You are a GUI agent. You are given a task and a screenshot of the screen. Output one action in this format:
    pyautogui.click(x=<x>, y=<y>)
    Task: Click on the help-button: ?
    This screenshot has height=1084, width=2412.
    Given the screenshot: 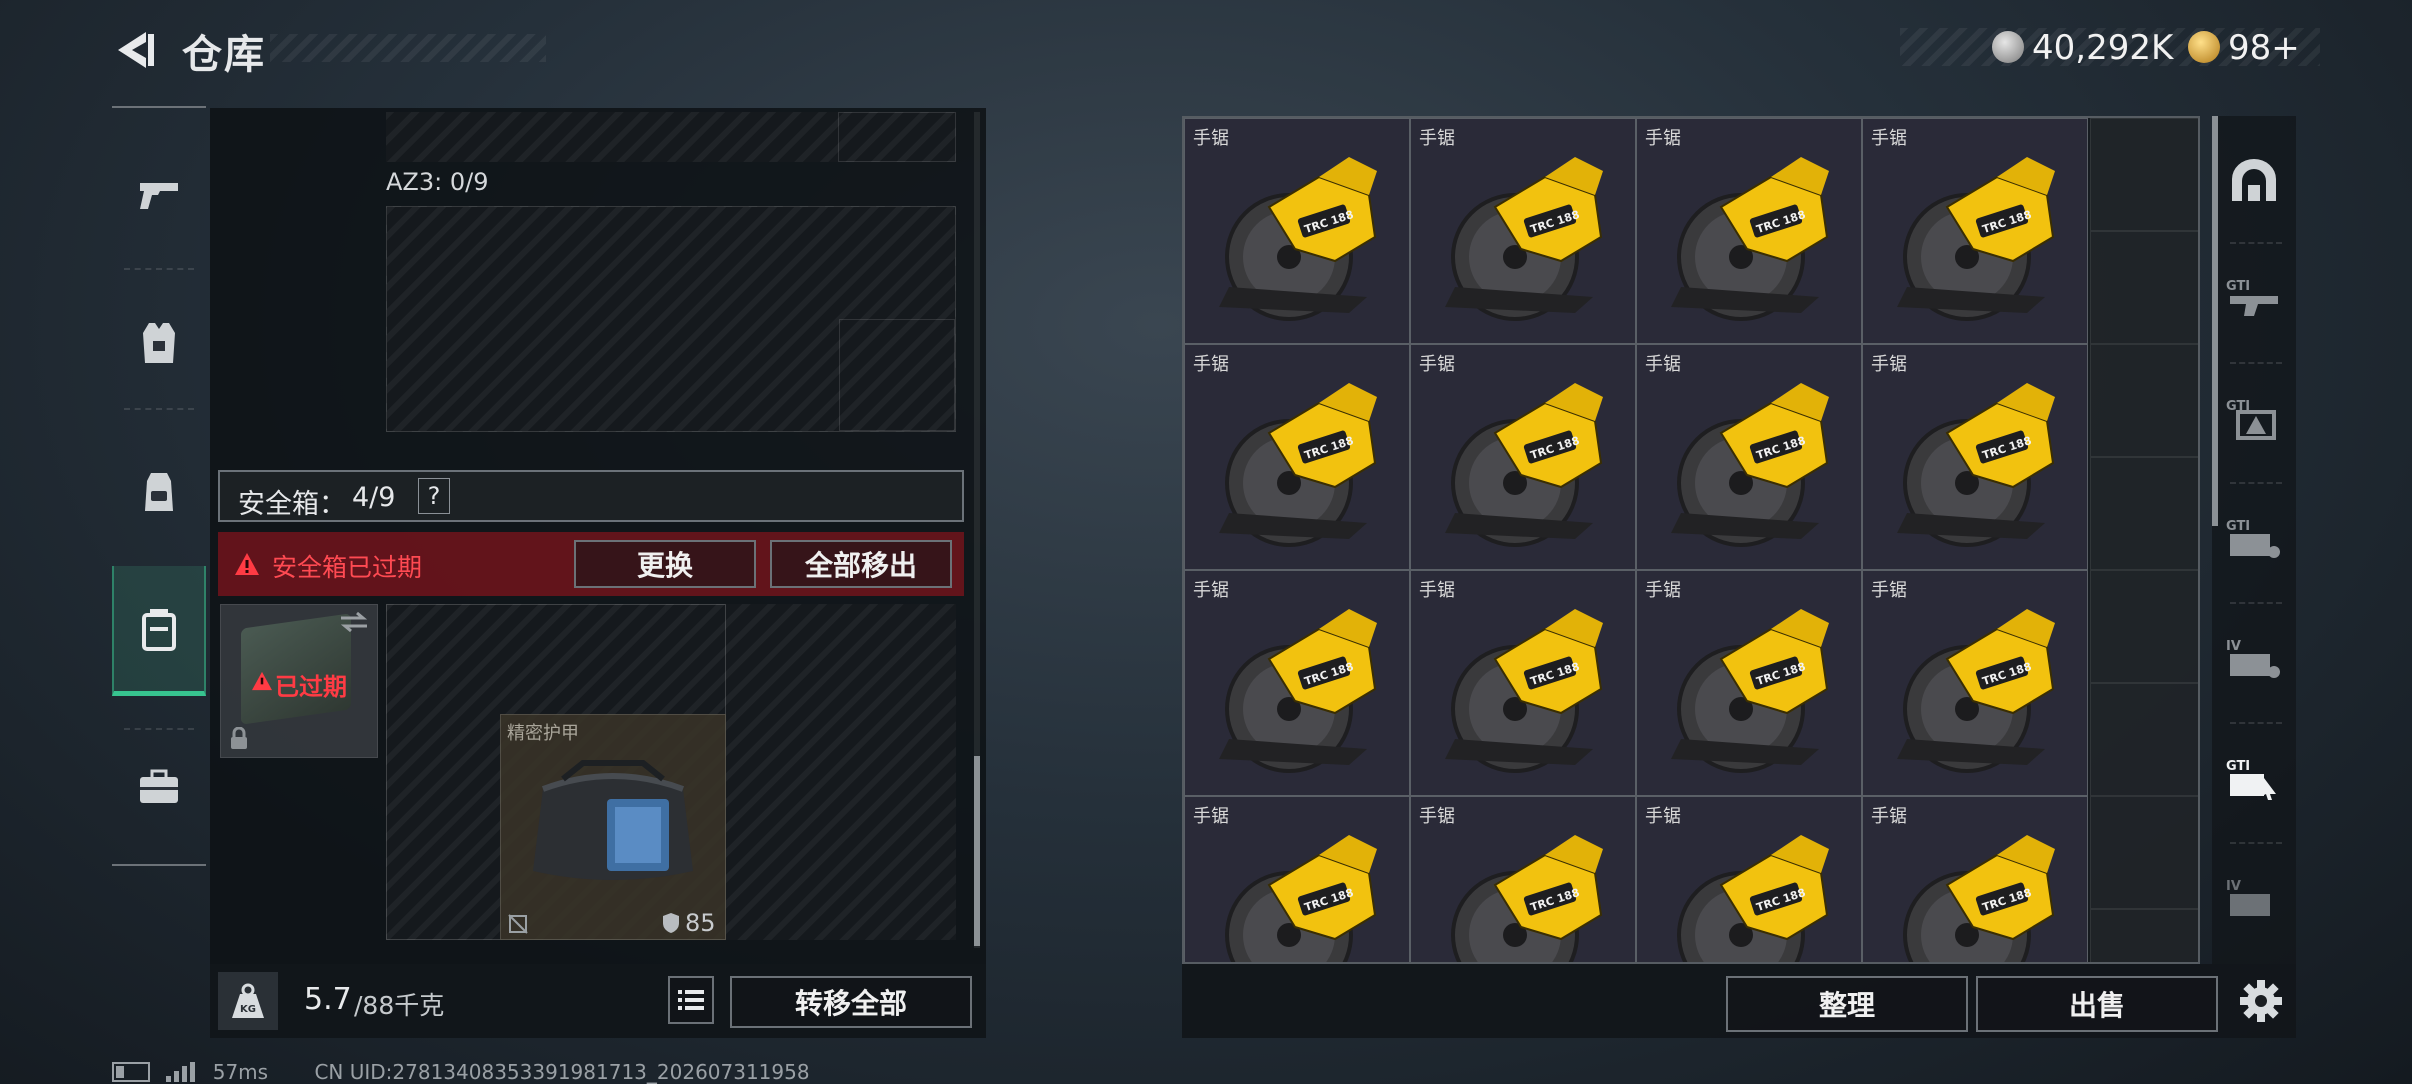 What is the action you would take?
    pyautogui.click(x=434, y=496)
    